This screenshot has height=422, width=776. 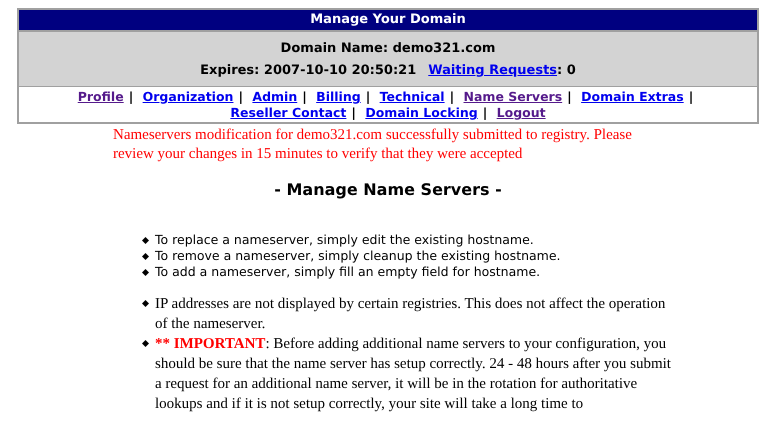 I want to click on section-heading: - Manage Name Servers -, so click(x=388, y=189).